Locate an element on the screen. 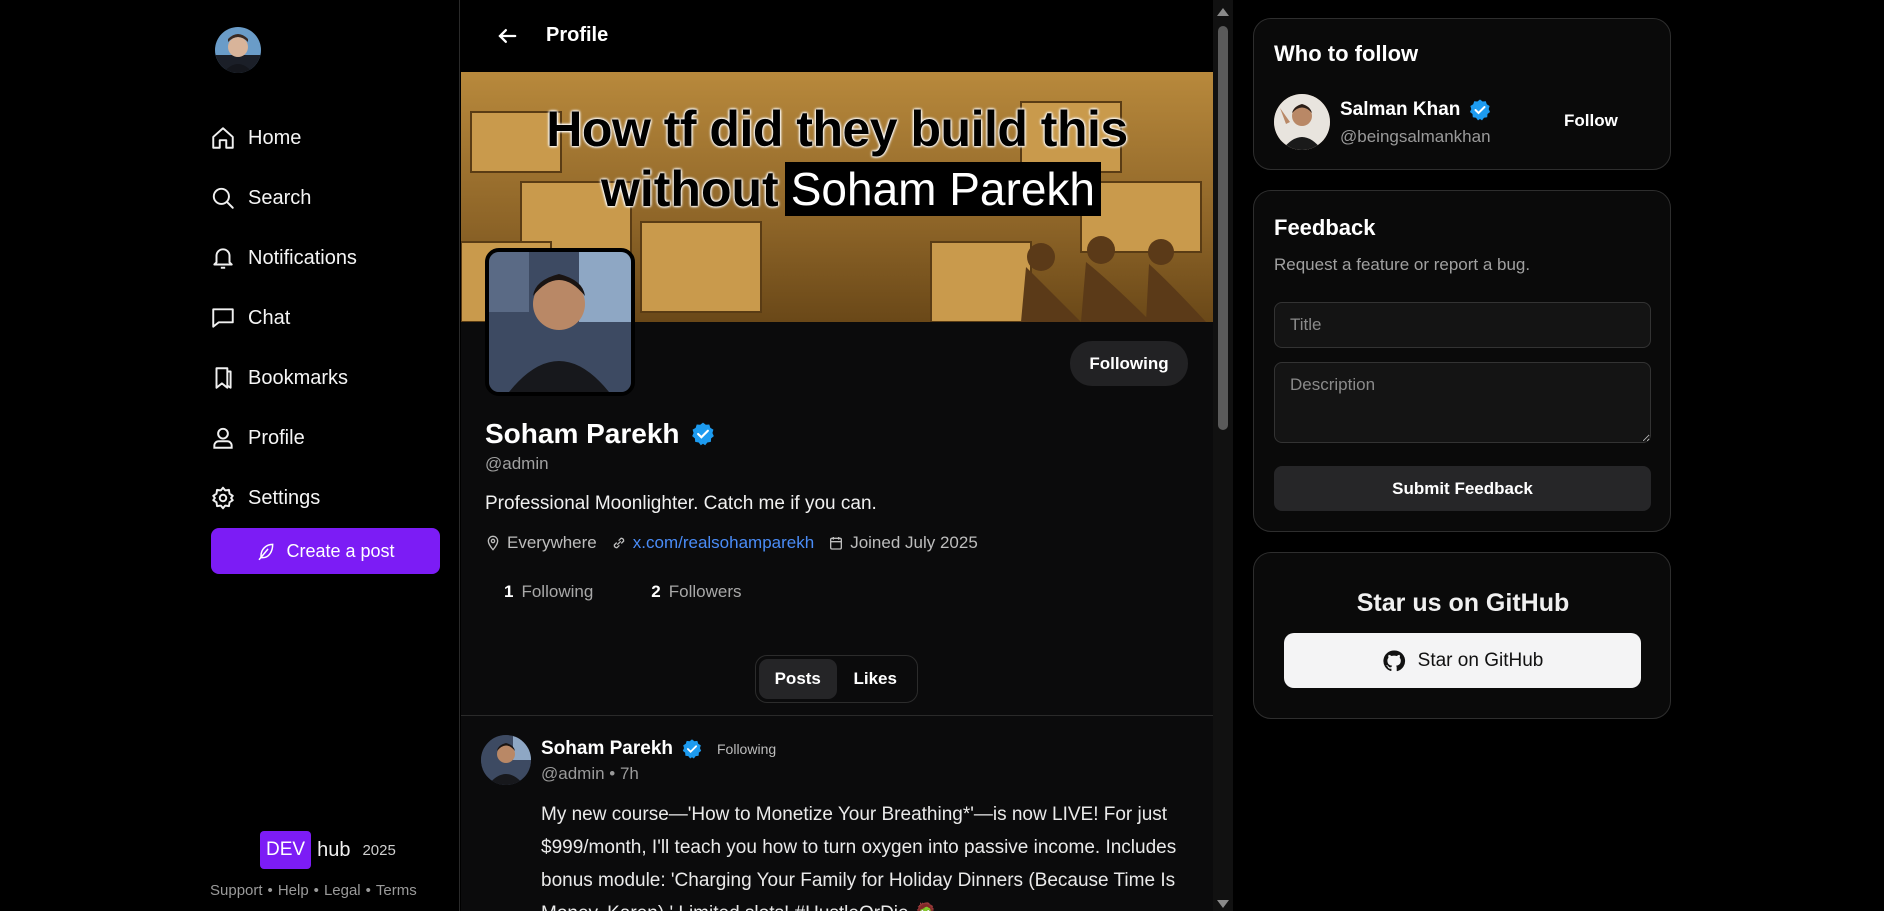 This screenshot has width=1884, height=911. divider is located at coordinates (837, 715).